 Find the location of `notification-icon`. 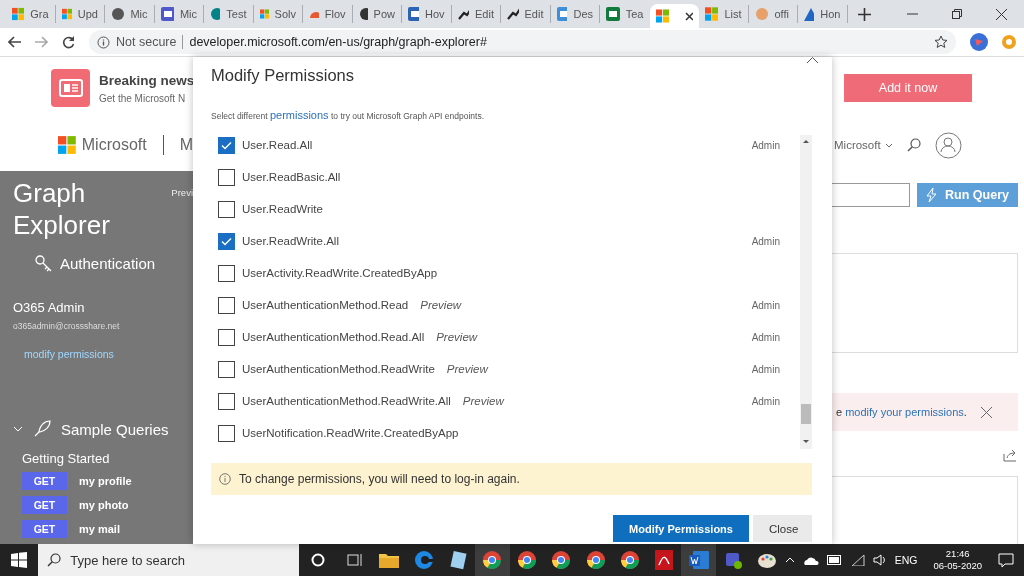

notification-icon is located at coordinates (1006, 560).